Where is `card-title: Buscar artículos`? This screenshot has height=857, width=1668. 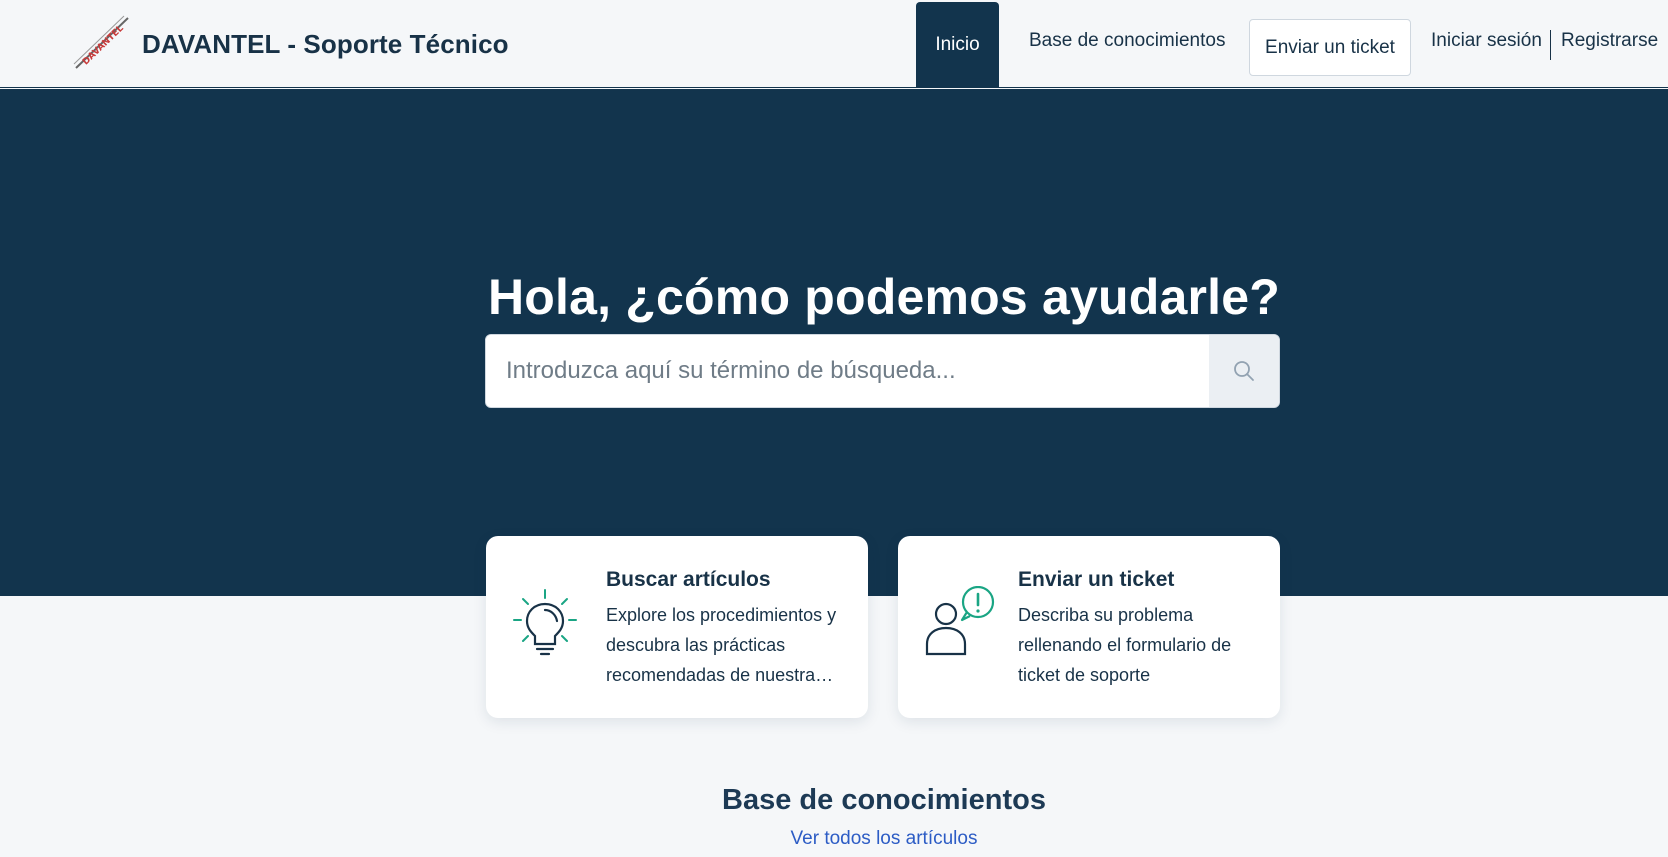
card-title: Buscar artículos is located at coordinates (688, 579).